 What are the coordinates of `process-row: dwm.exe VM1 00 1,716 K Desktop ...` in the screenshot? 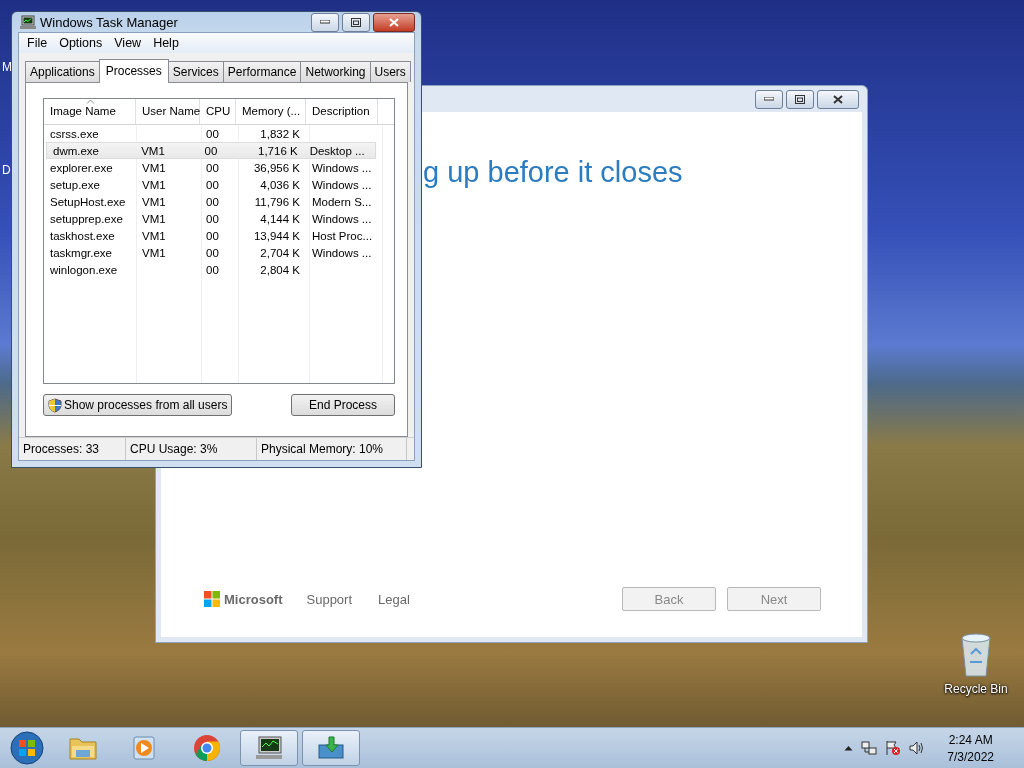 It's located at (211, 150).